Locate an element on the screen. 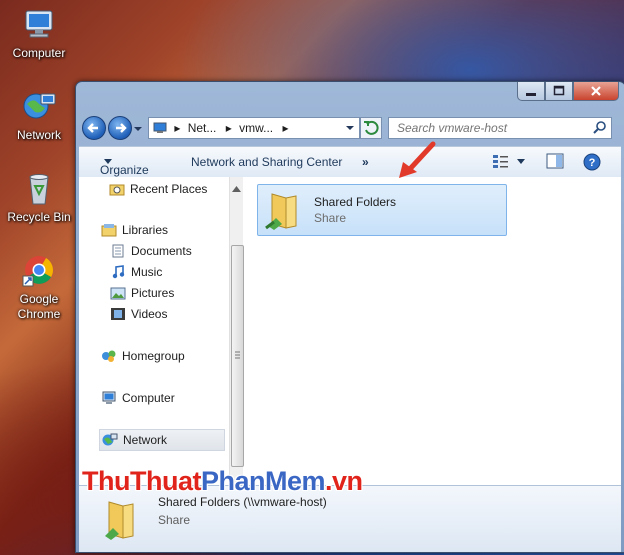 The width and height of the screenshot is (624, 555). videos-icon is located at coordinates (118, 314).